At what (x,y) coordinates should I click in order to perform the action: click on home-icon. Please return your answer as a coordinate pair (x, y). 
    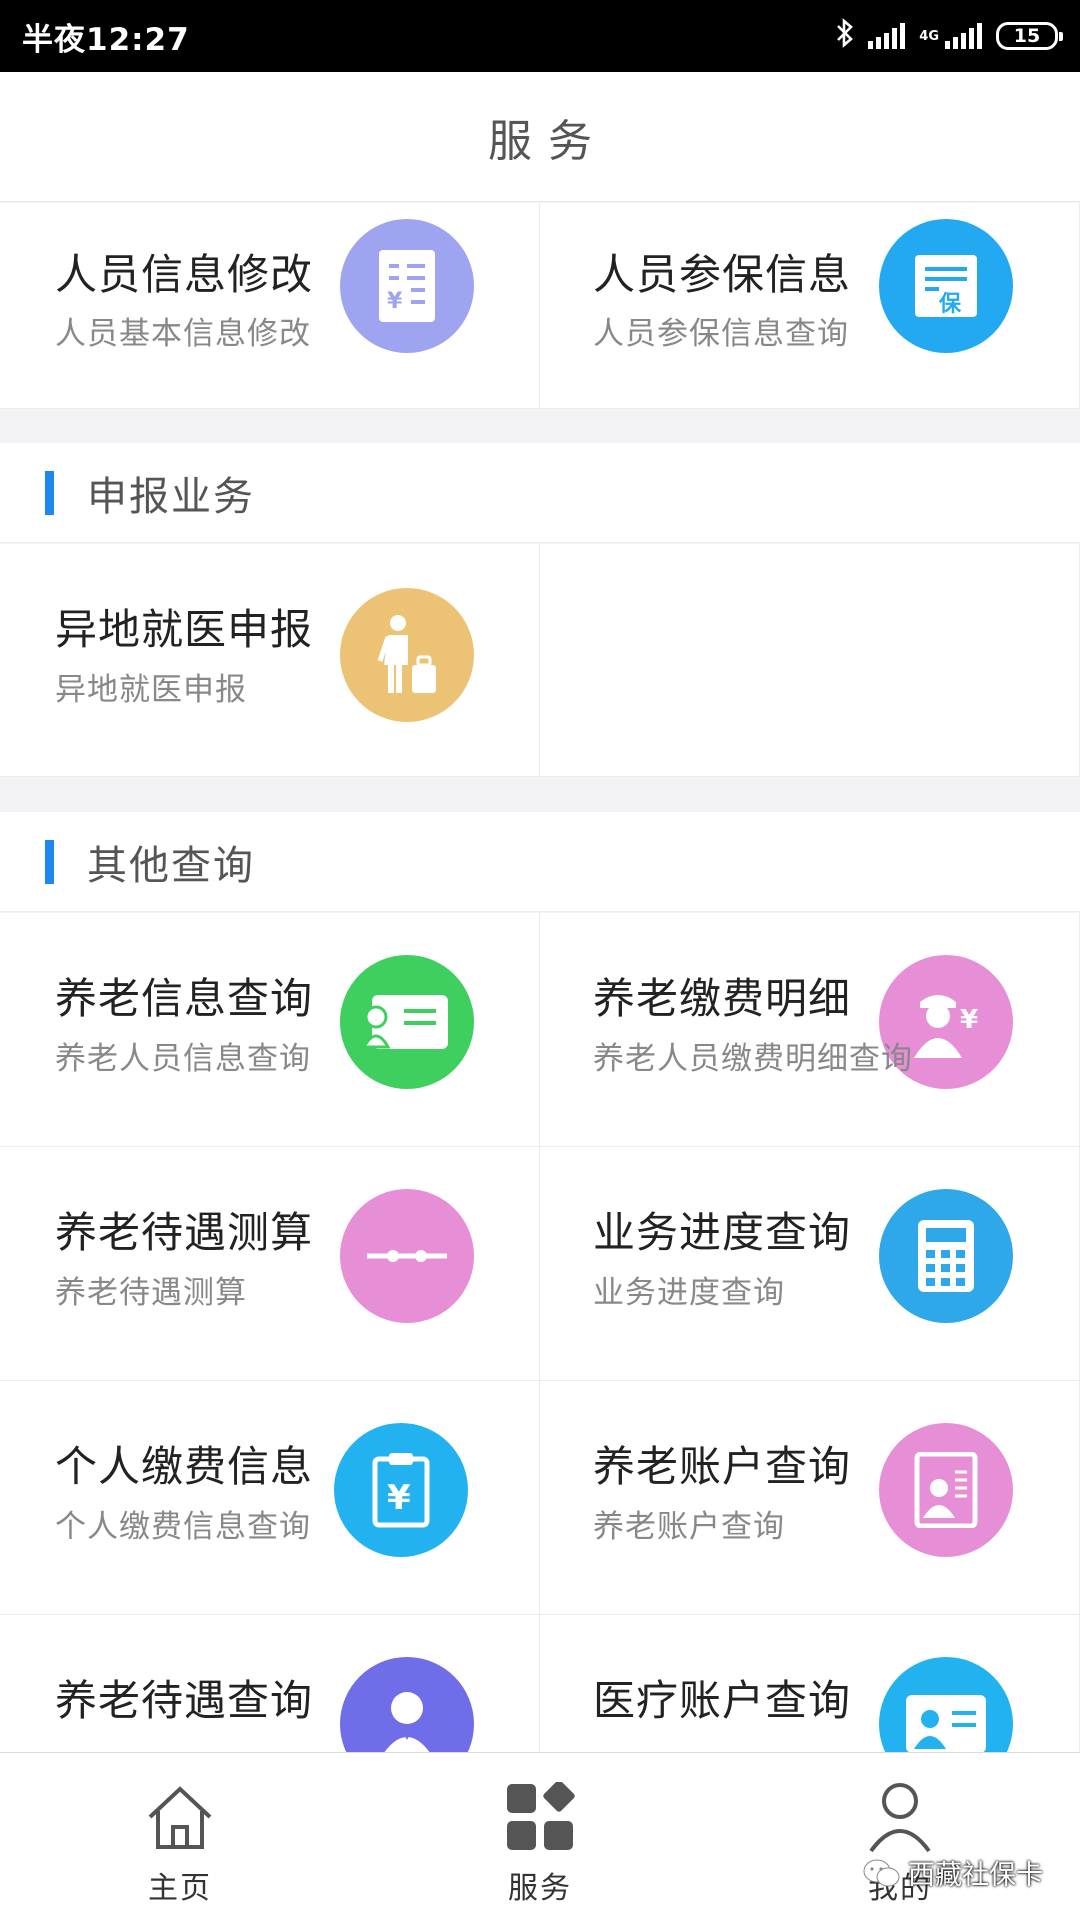
    Looking at the image, I should click on (180, 1817).